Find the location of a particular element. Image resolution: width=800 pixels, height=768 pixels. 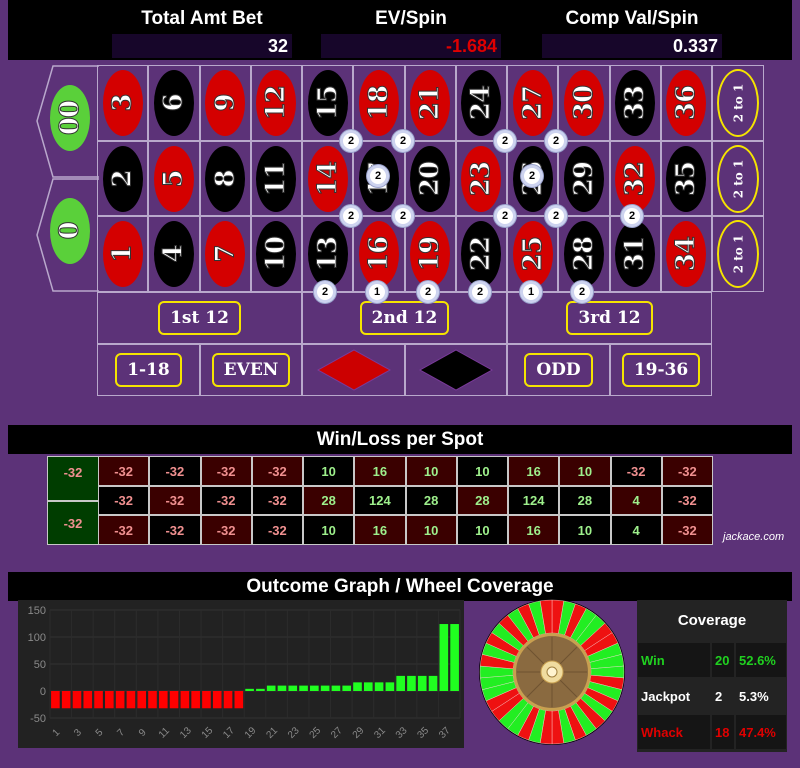

number-14: 14 is located at coordinates (327, 178).